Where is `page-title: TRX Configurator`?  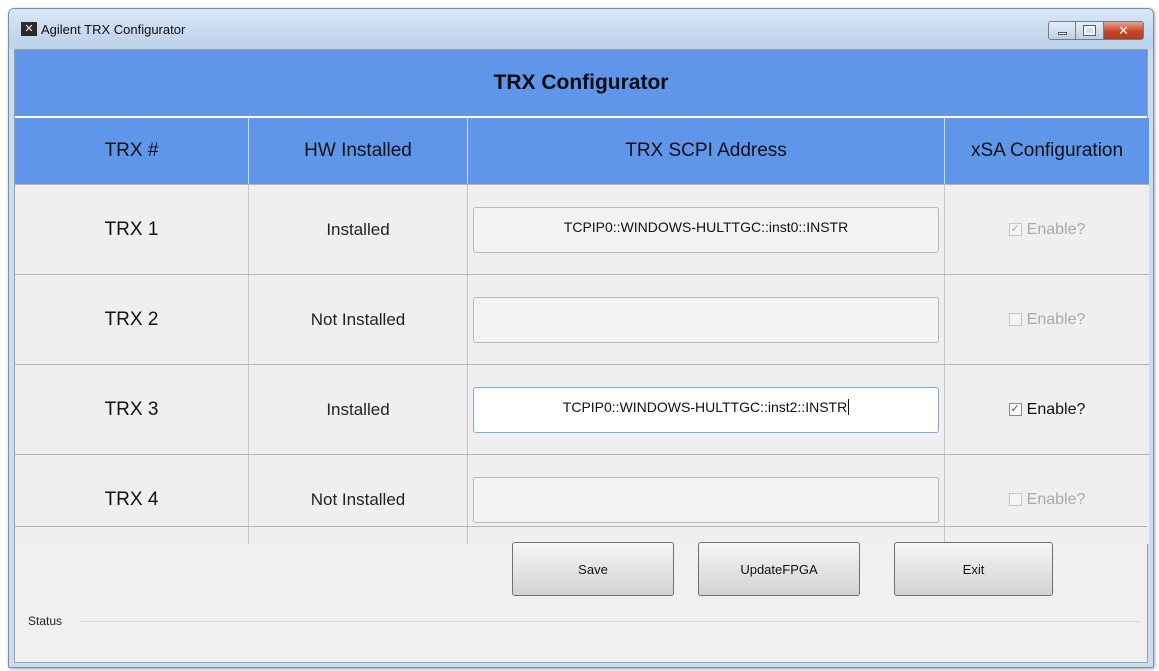 page-title: TRX Configurator is located at coordinates (581, 82).